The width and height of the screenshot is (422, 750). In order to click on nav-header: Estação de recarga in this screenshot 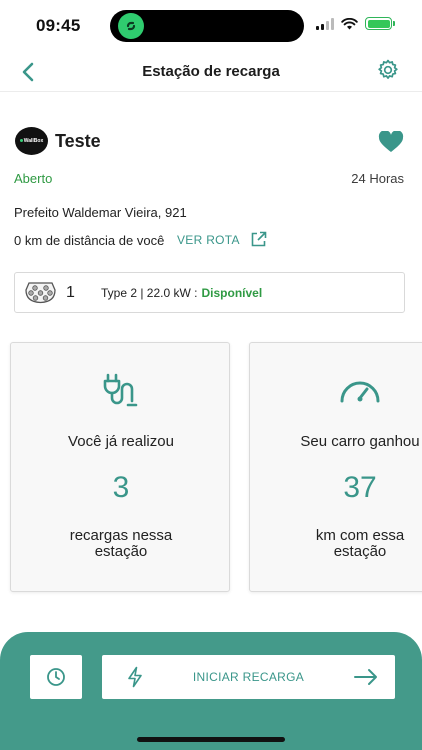, I will do `click(211, 72)`.